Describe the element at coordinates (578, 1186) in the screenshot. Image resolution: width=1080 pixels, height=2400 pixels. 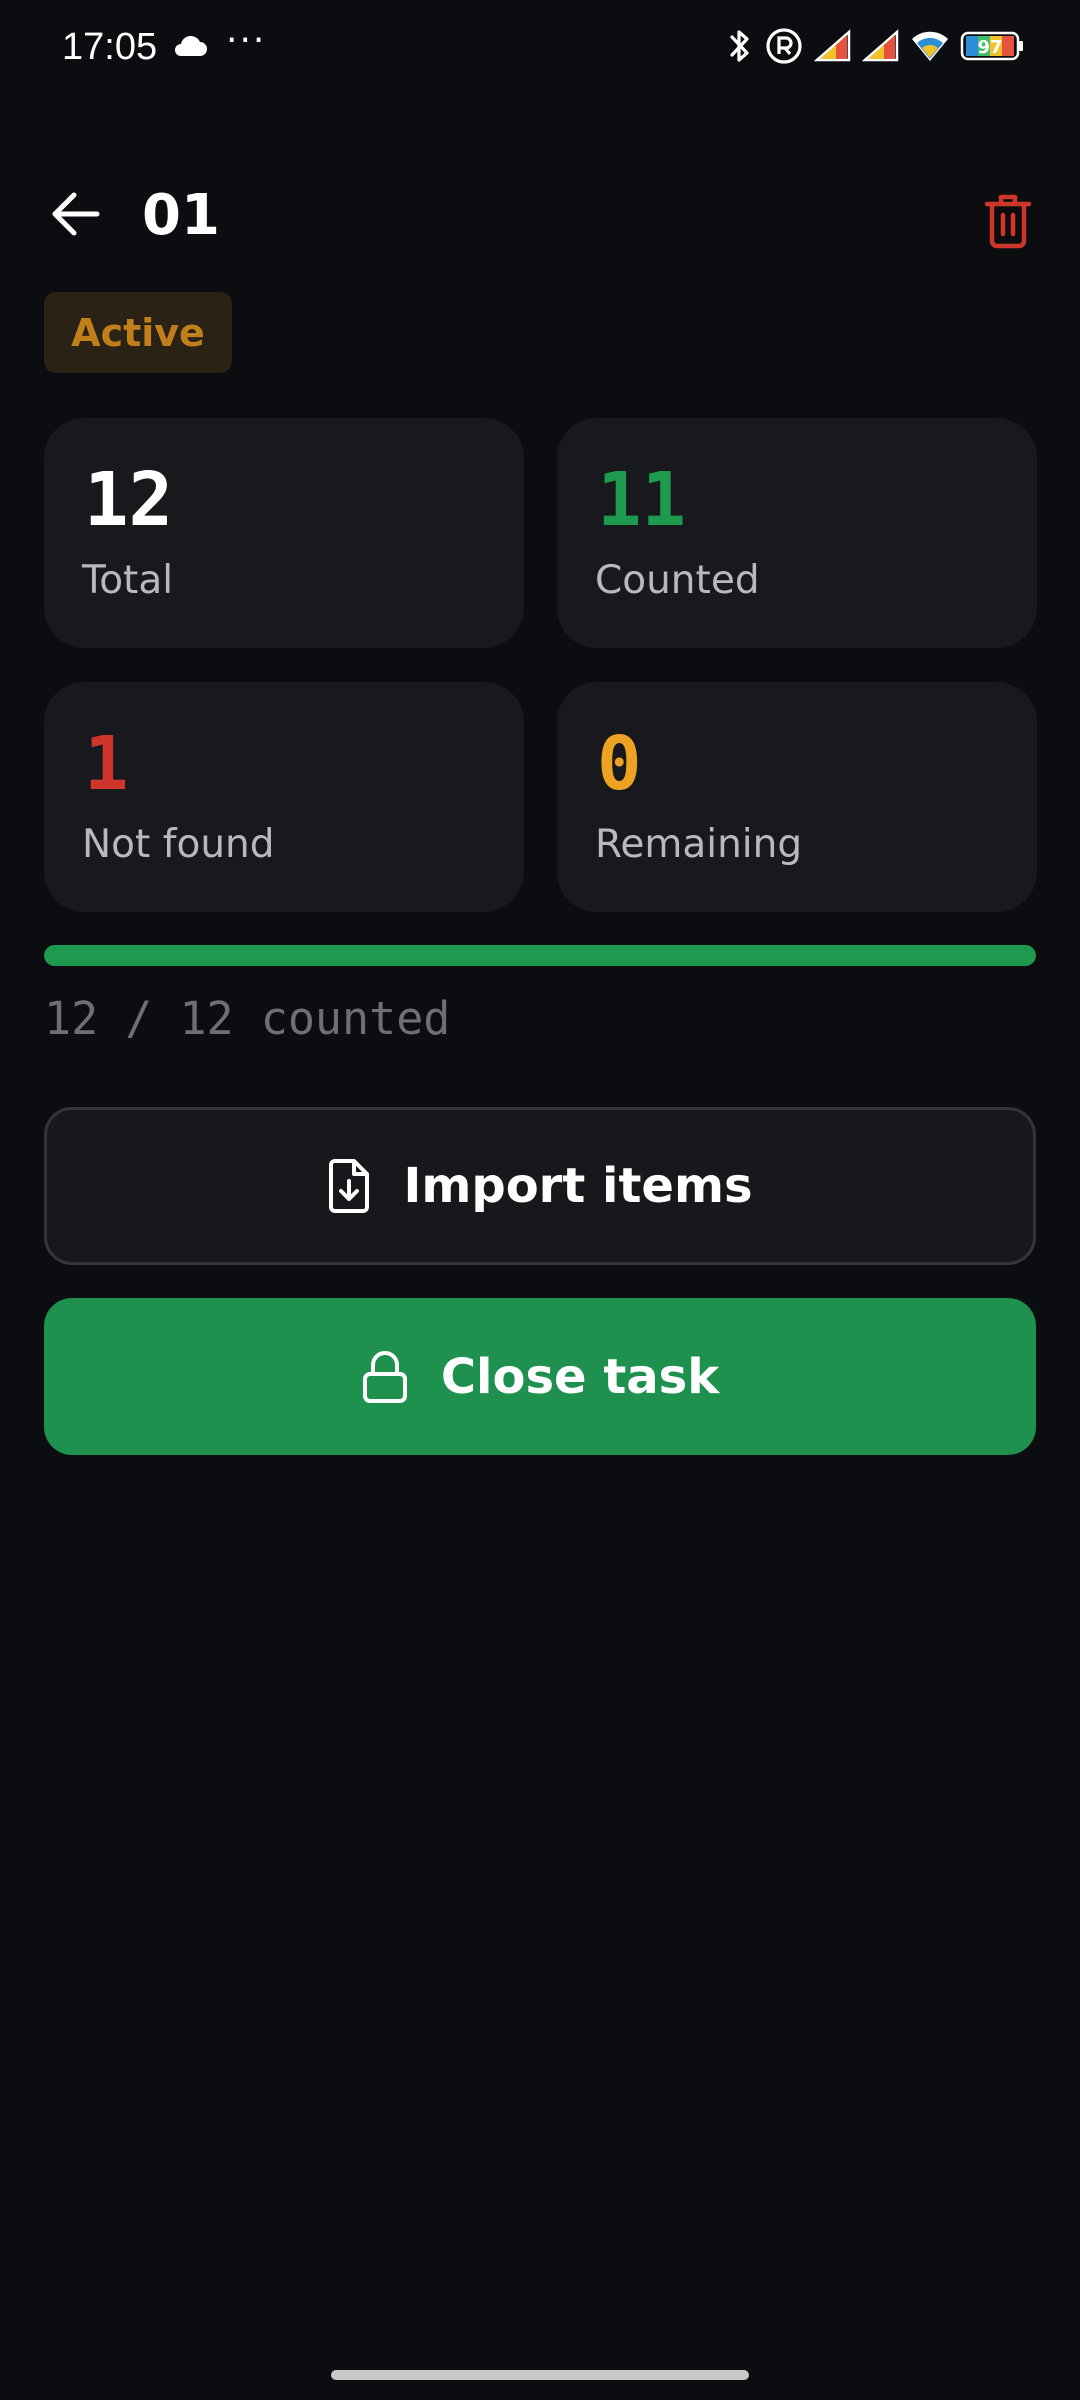
I see `import-items-label: Import items` at that location.